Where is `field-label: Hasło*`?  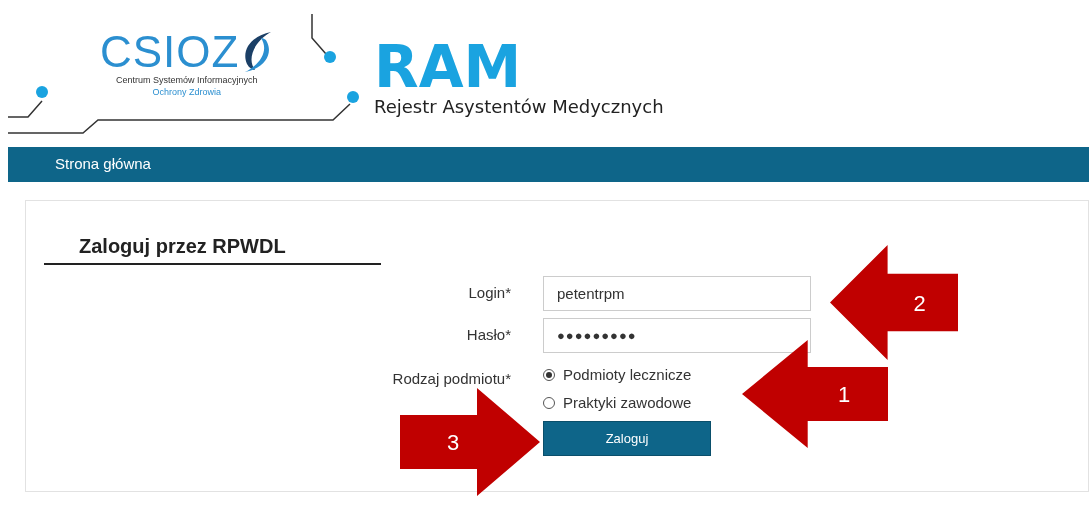
field-label: Hasło* is located at coordinates (488, 335).